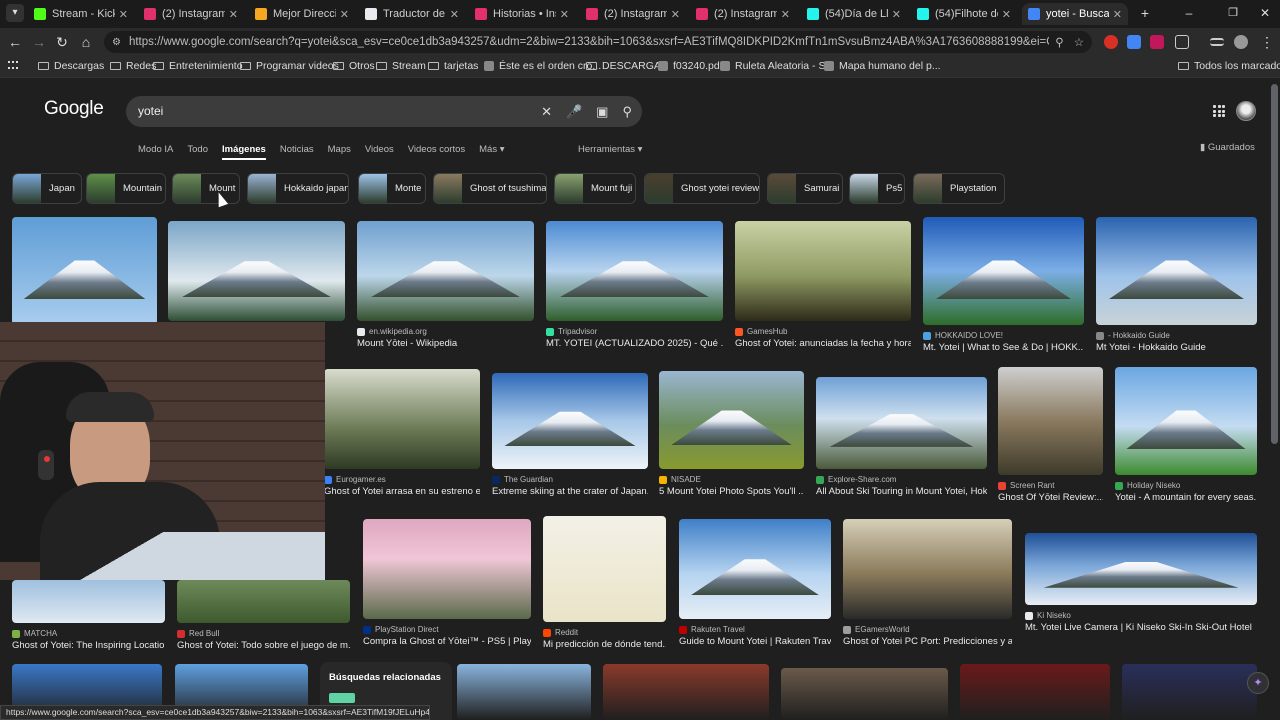 The width and height of the screenshot is (1280, 720). What do you see at coordinates (339, 149) in the screenshot?
I see `filter-tab: Maps` at bounding box center [339, 149].